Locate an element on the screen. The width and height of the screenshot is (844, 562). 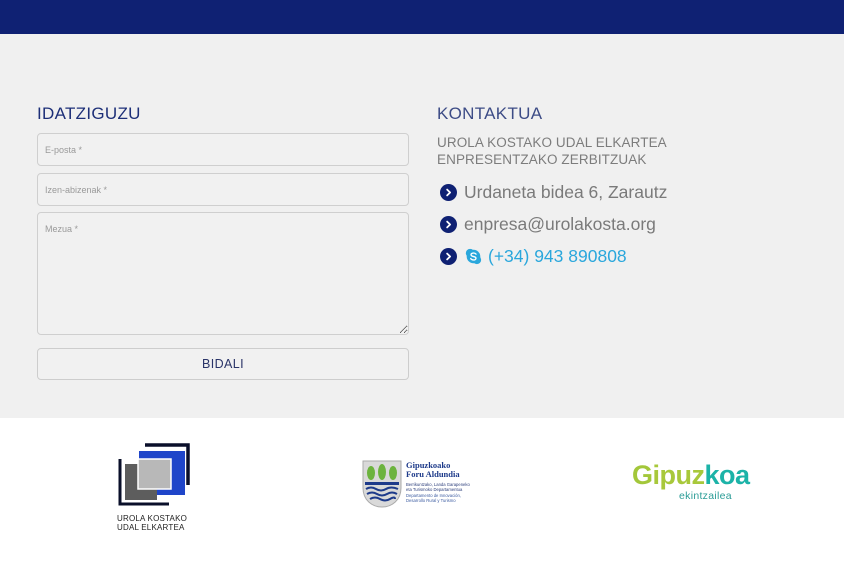
urola-kosta-logo: UROLA KOSTAKO UDAL ELKARTEA is located at coordinates (157, 487).